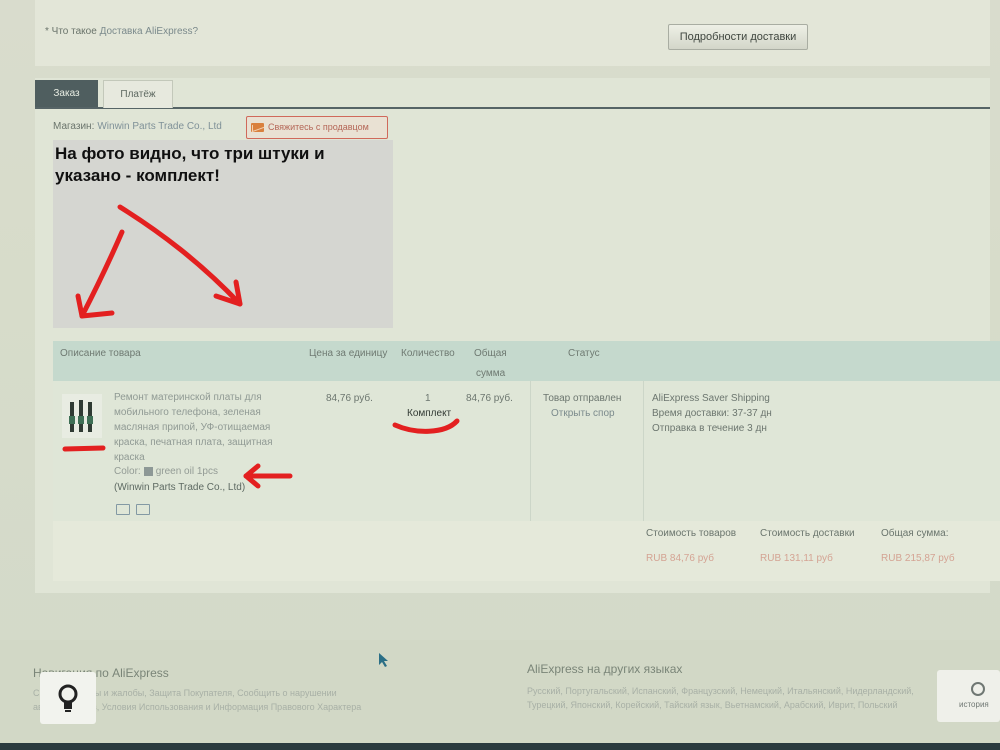 Image resolution: width=1000 pixels, height=750 pixels. I want to click on contact-seller-button: Свяжитесь с продавцом, so click(317, 127).